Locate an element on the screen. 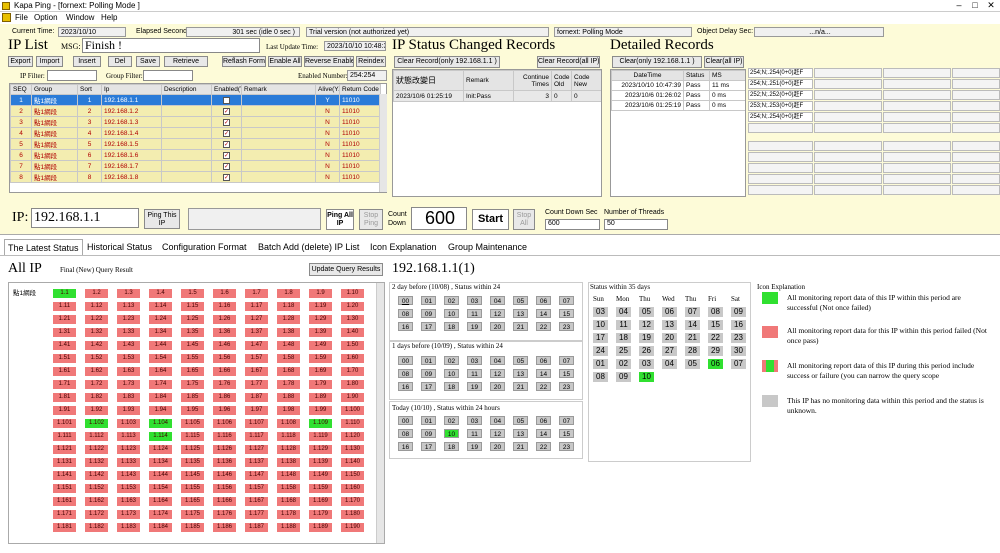 Image resolution: width=1000 pixels, height=553 pixels. tab-historical-status: Historical Status is located at coordinates (119, 247).